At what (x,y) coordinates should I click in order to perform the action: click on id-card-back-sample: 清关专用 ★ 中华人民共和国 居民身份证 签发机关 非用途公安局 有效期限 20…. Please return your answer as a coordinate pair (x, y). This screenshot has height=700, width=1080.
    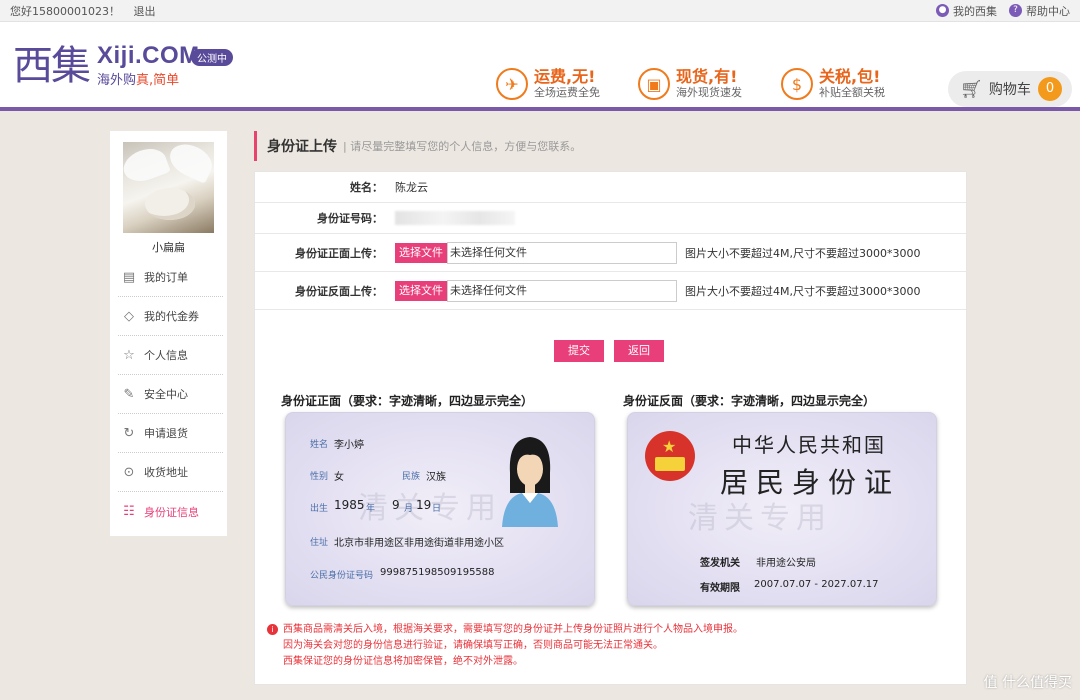
    Looking at the image, I should click on (782, 509).